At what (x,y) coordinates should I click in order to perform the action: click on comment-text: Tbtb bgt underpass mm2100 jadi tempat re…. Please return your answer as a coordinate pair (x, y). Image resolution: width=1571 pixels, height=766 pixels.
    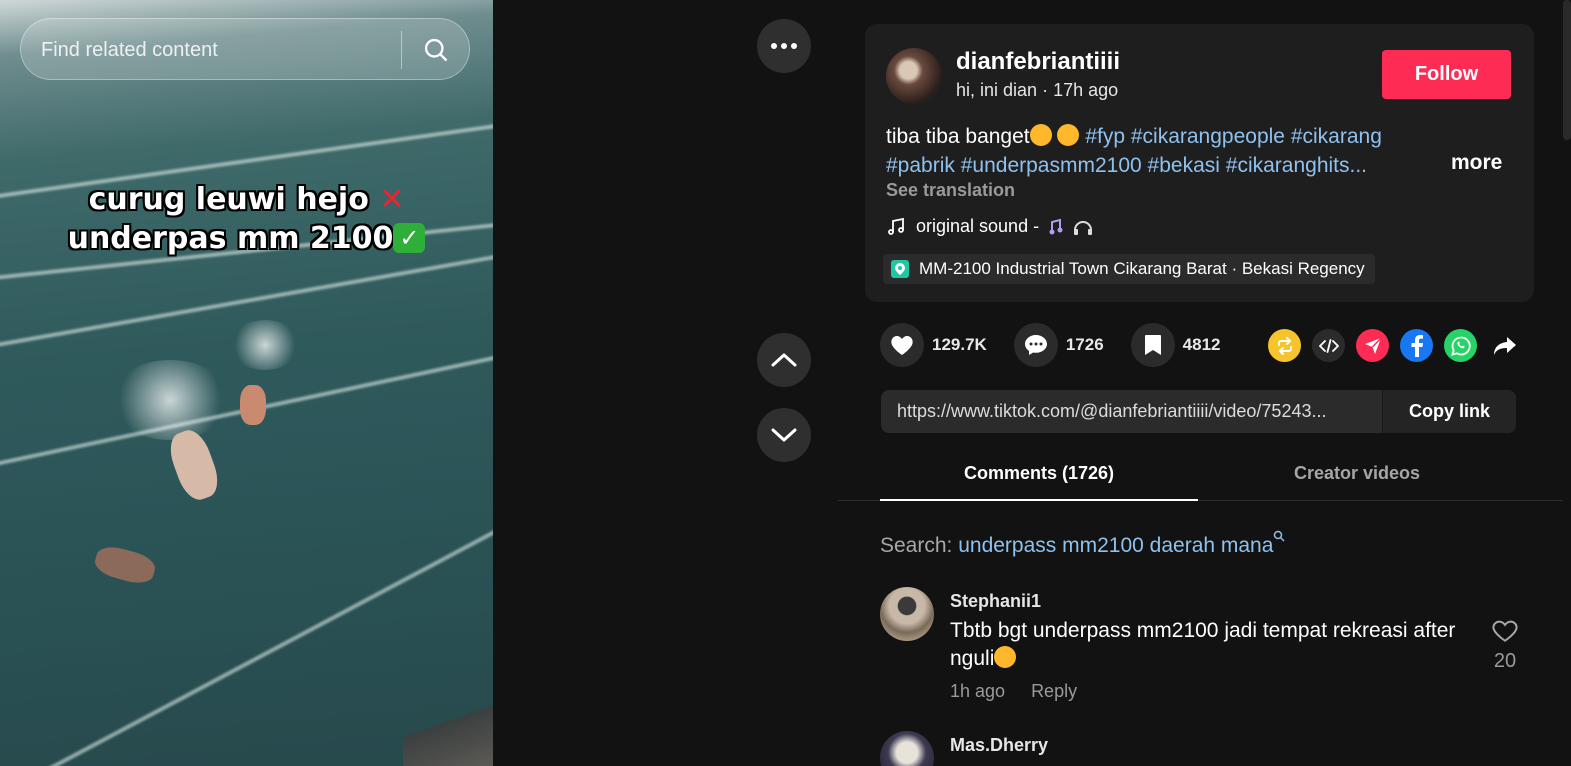
    Looking at the image, I should click on (1210, 645).